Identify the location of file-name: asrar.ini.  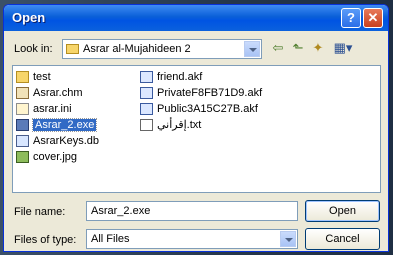
(52, 109).